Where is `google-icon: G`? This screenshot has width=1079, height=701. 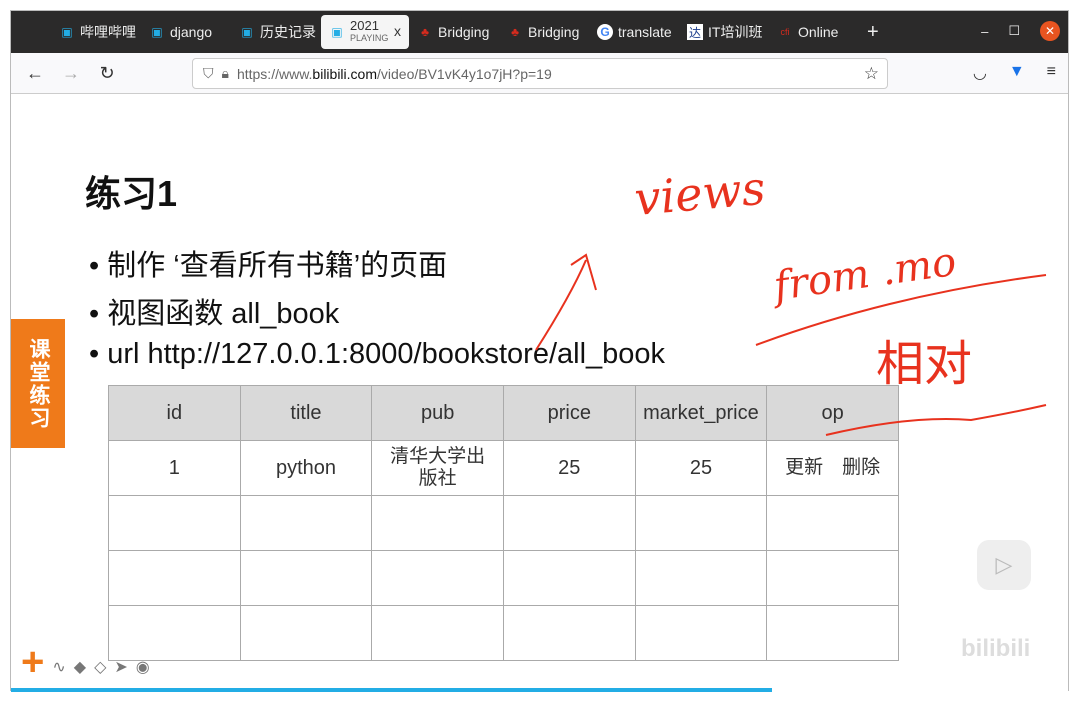
google-icon: G is located at coordinates (605, 32).